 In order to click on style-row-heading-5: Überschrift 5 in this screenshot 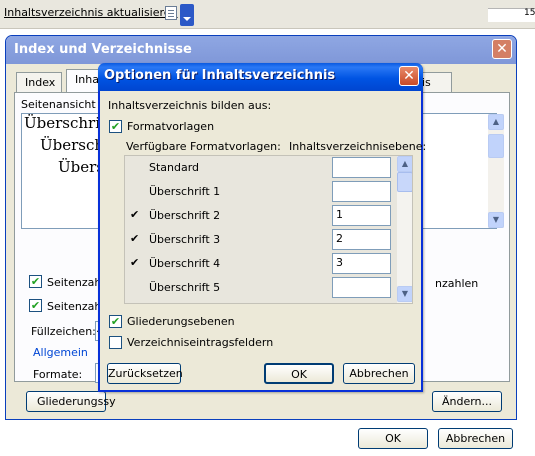, I will do `click(261, 288)`.